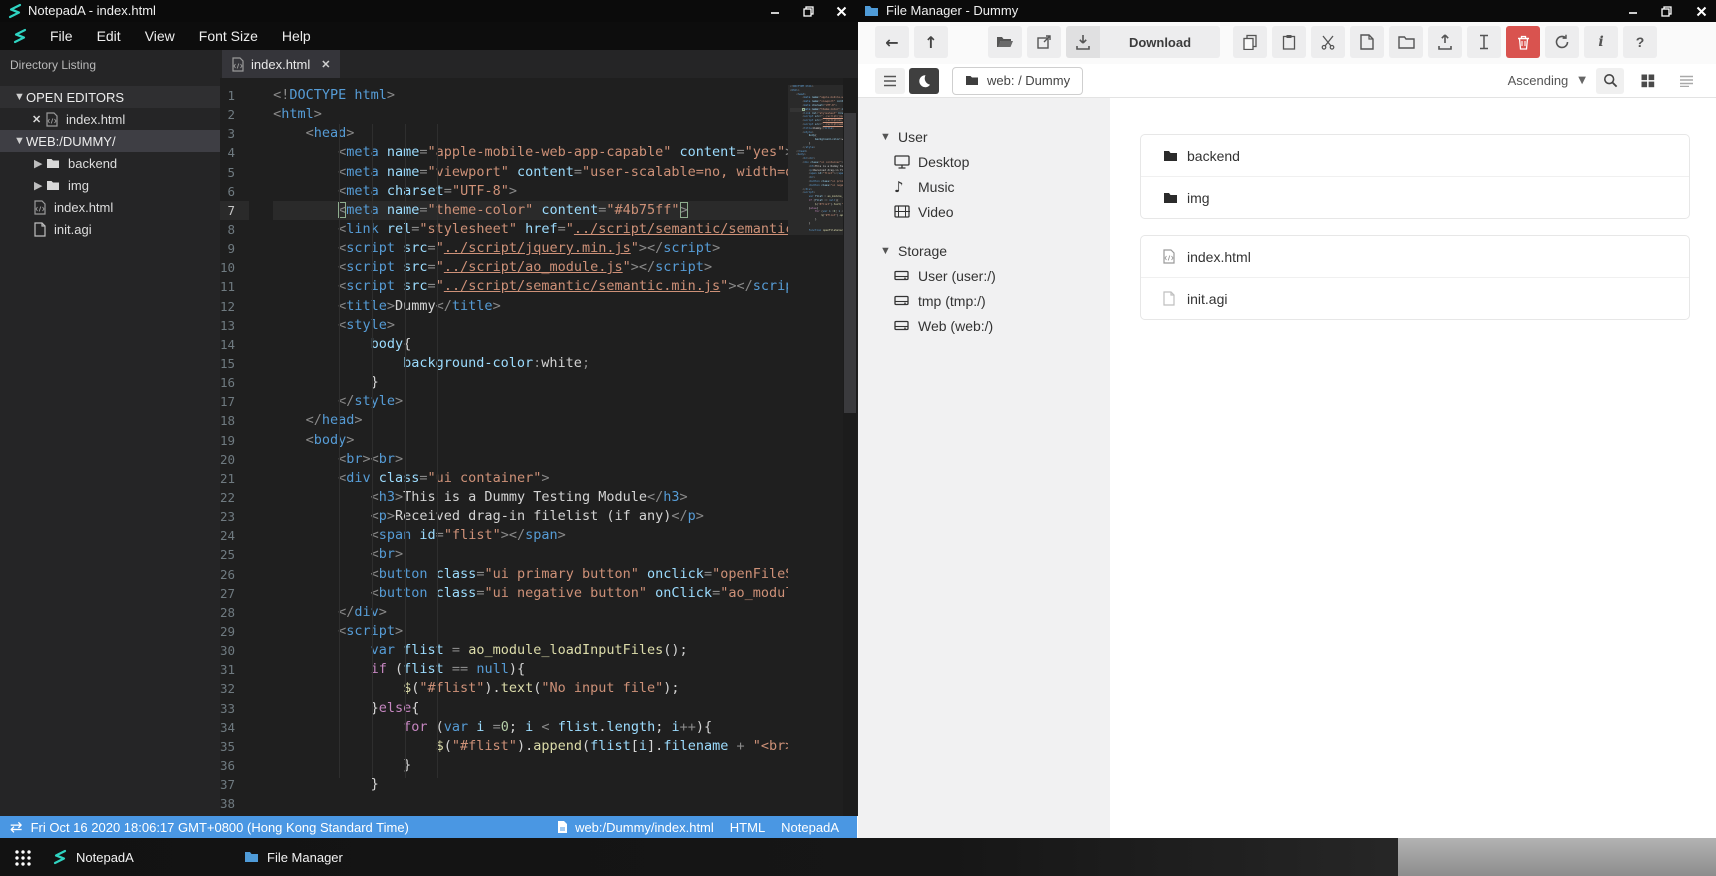  I want to click on sidebar-item-label: tmp (tmp:/), so click(952, 300).